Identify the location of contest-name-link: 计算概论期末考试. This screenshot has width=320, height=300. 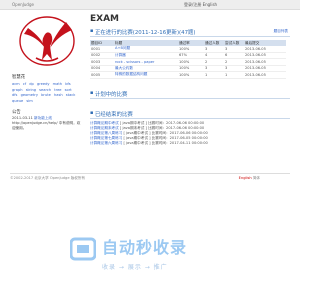
(104, 128).